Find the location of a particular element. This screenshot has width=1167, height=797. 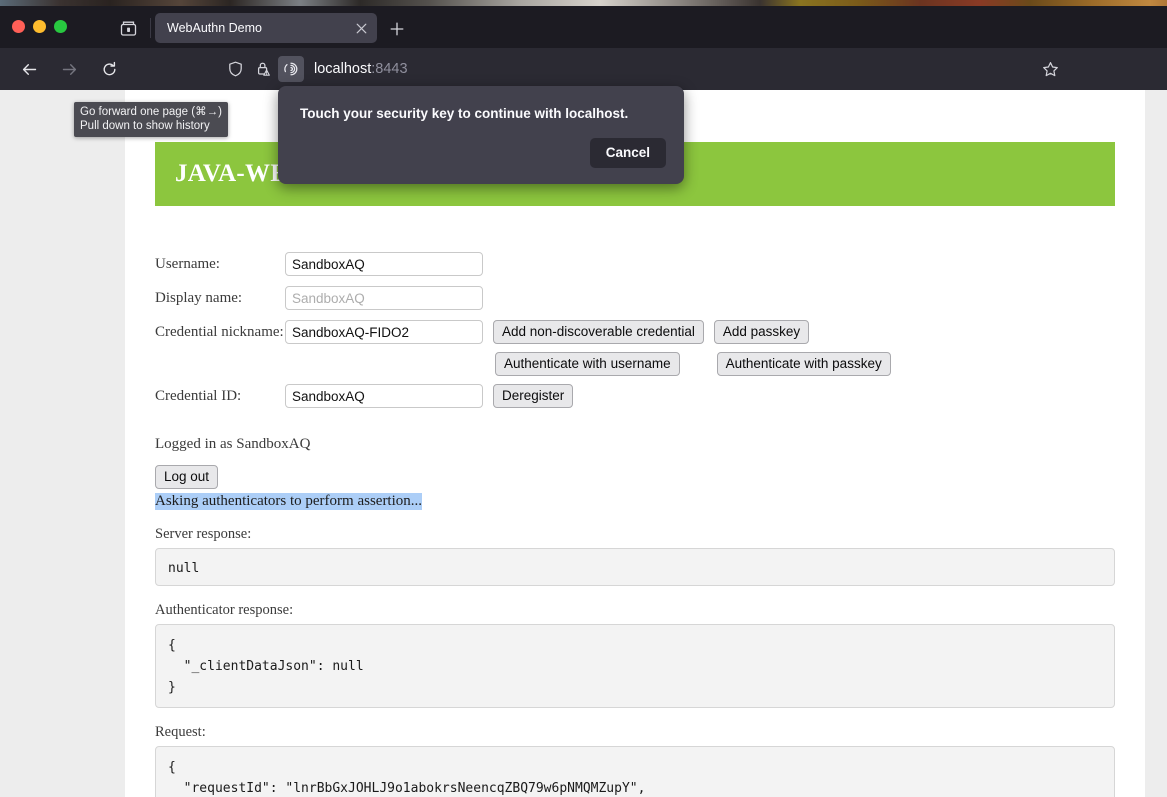

url-host: localhost is located at coordinates (343, 69).